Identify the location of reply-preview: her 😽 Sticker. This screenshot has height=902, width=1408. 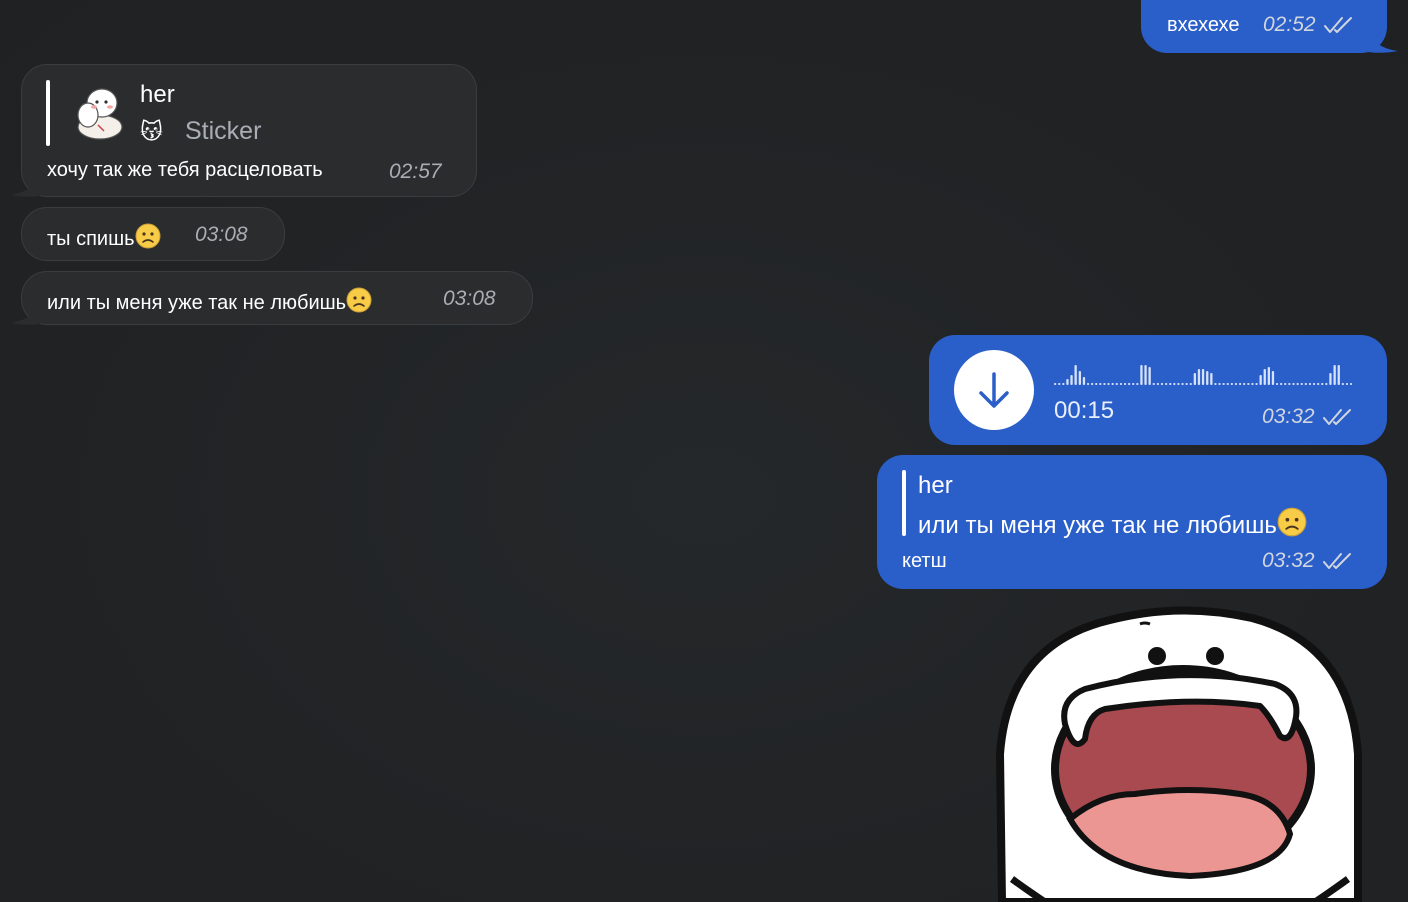
(192, 114).